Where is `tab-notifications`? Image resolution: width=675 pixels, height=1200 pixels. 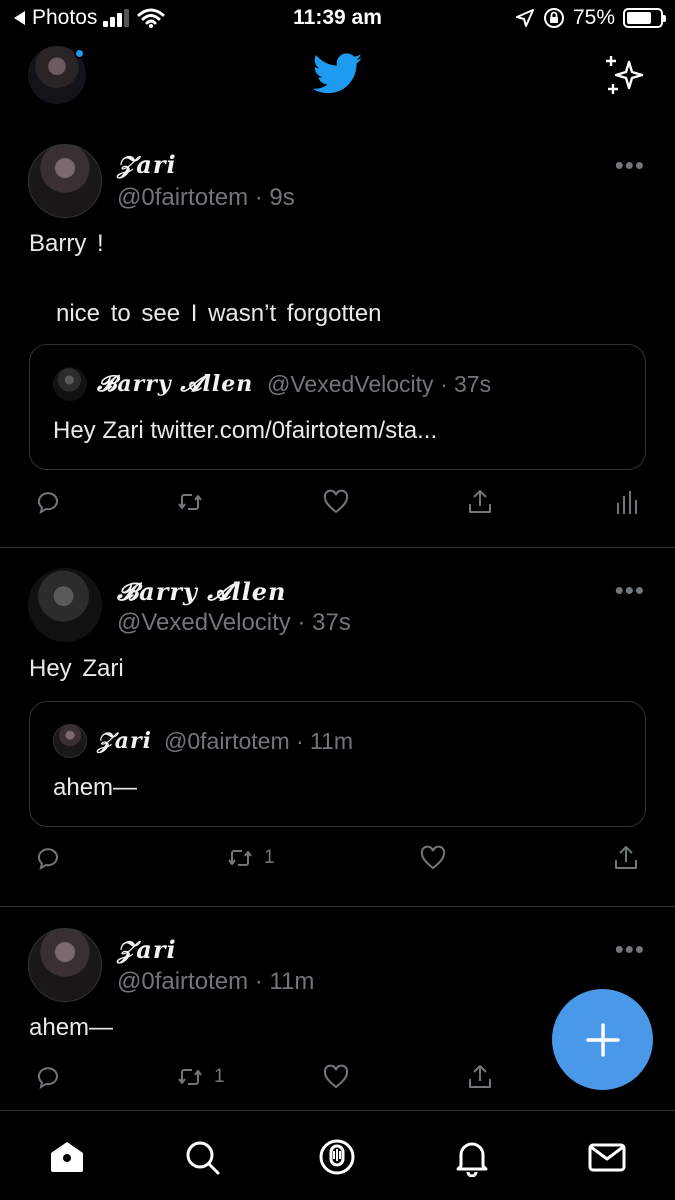
tab-notifications is located at coordinates (472, 1157).